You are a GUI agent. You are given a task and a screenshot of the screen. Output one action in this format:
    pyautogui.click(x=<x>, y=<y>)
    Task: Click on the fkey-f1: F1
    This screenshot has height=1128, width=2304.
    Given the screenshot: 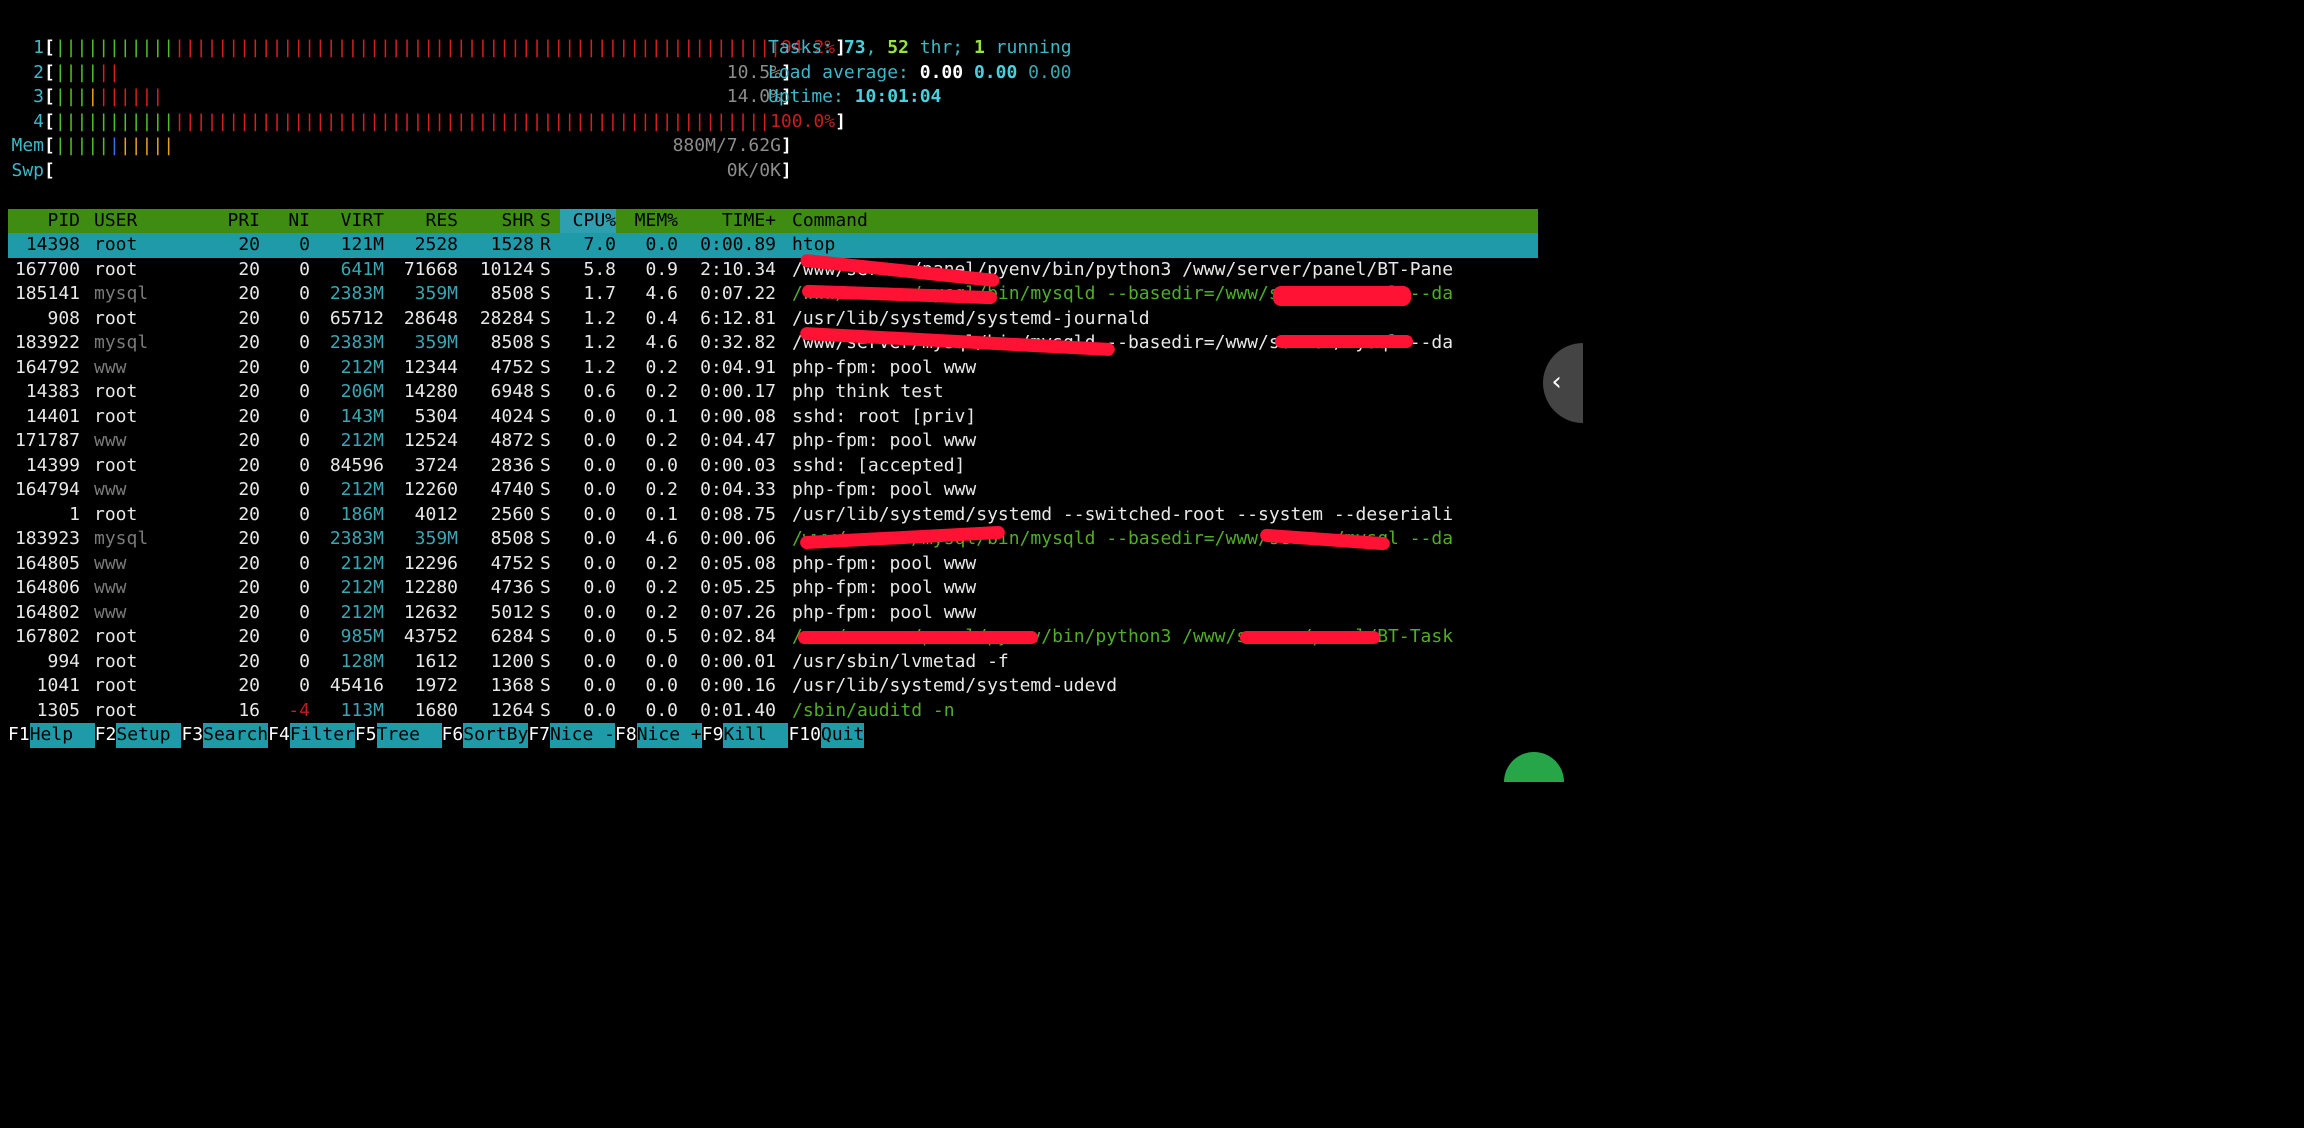 What is the action you would take?
    pyautogui.click(x=19, y=734)
    